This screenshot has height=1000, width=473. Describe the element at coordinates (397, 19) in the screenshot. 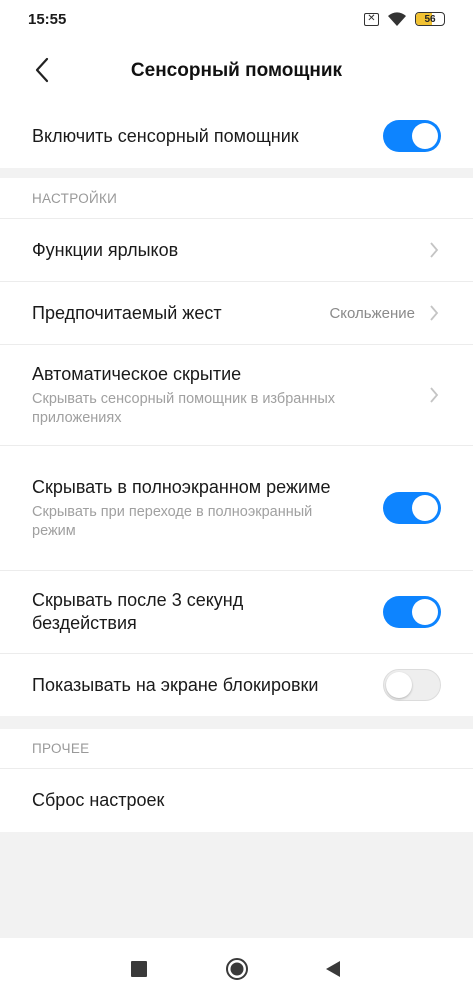

I see `wifi-icon` at that location.